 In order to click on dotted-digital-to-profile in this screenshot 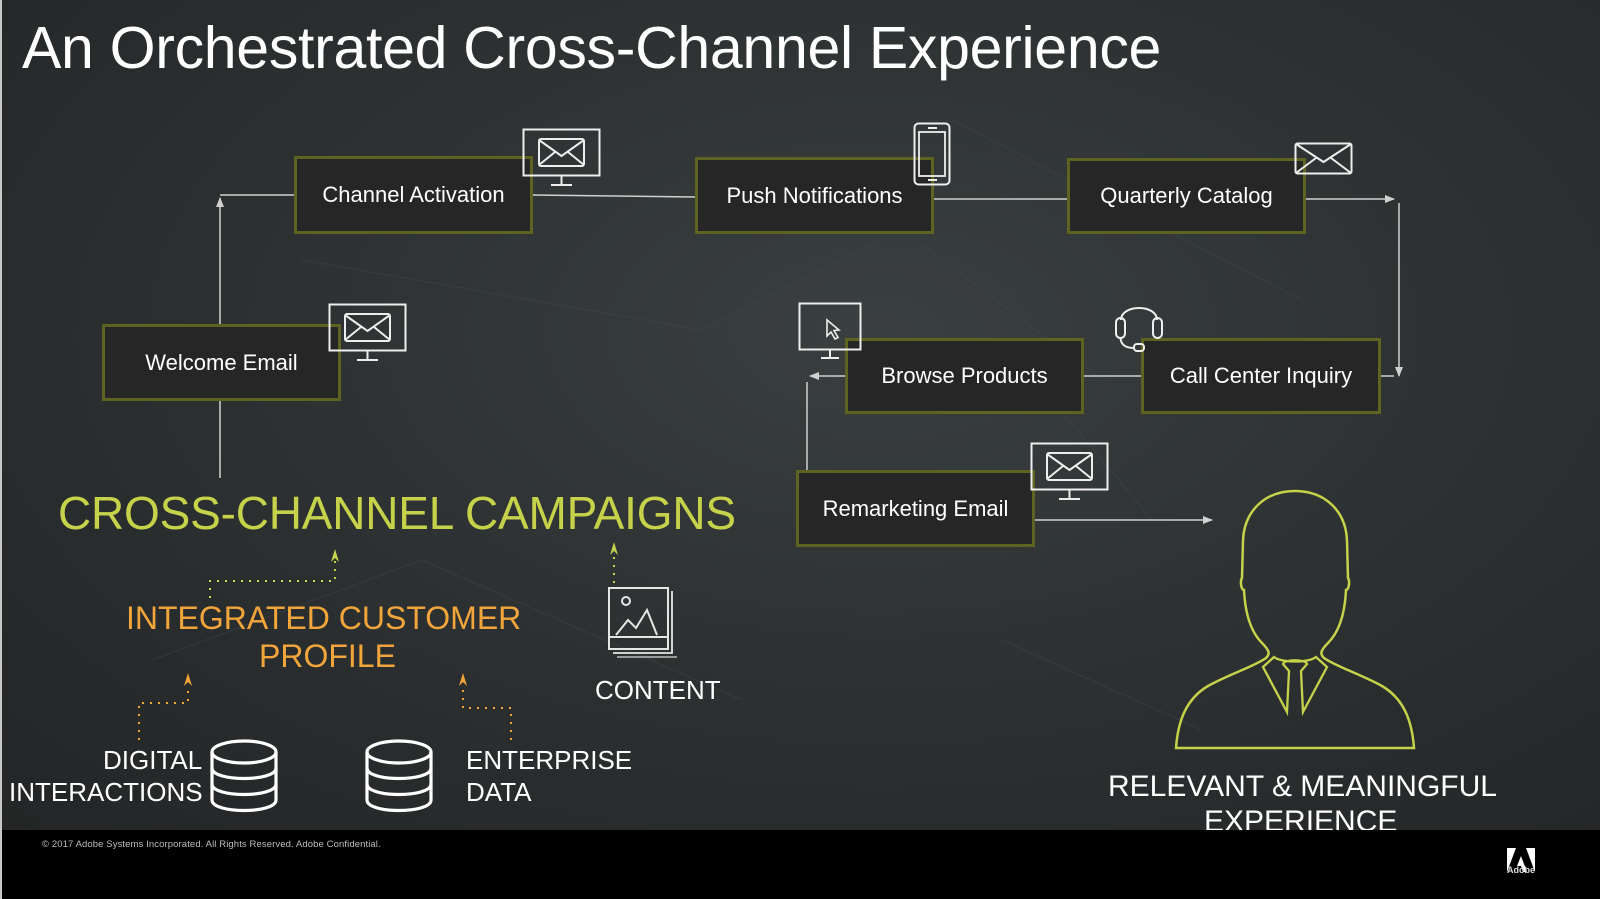, I will do `click(163, 713)`.